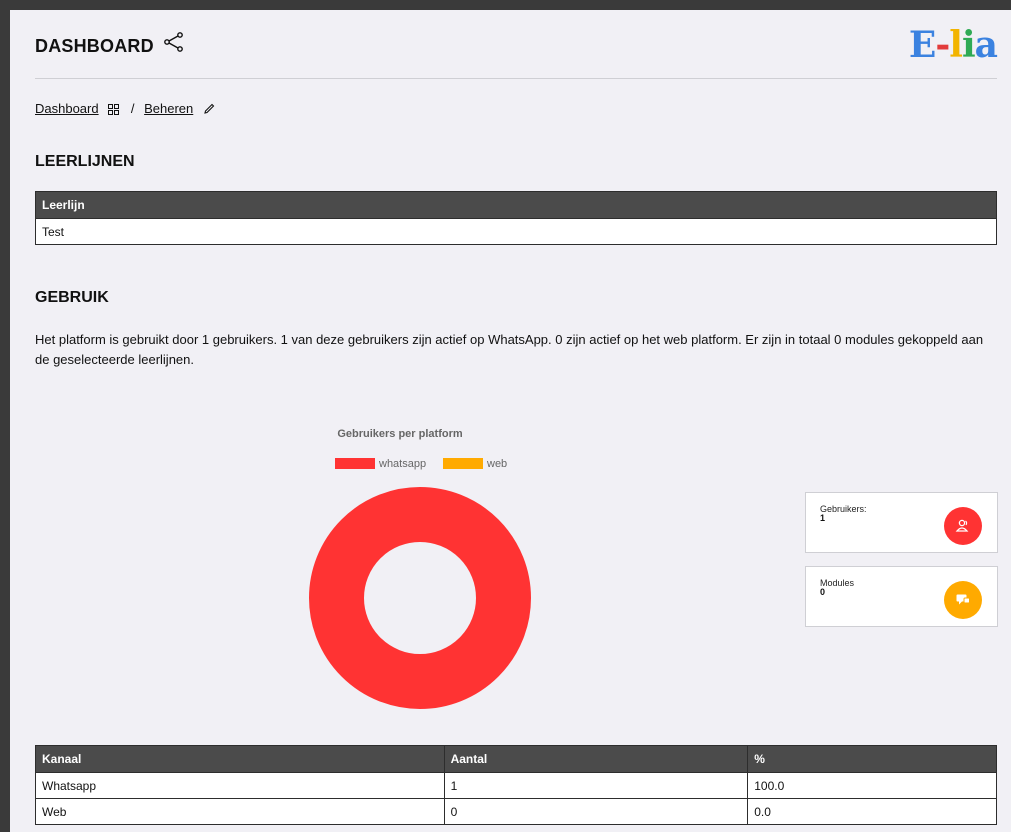 The width and height of the screenshot is (1011, 832). I want to click on window-frame-top, so click(505, 5).